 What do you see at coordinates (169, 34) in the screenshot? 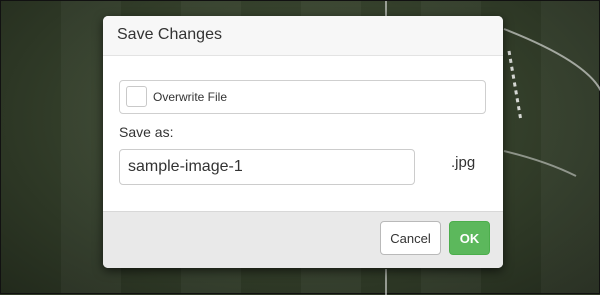
I see `dialog-title: Save Changes` at bounding box center [169, 34].